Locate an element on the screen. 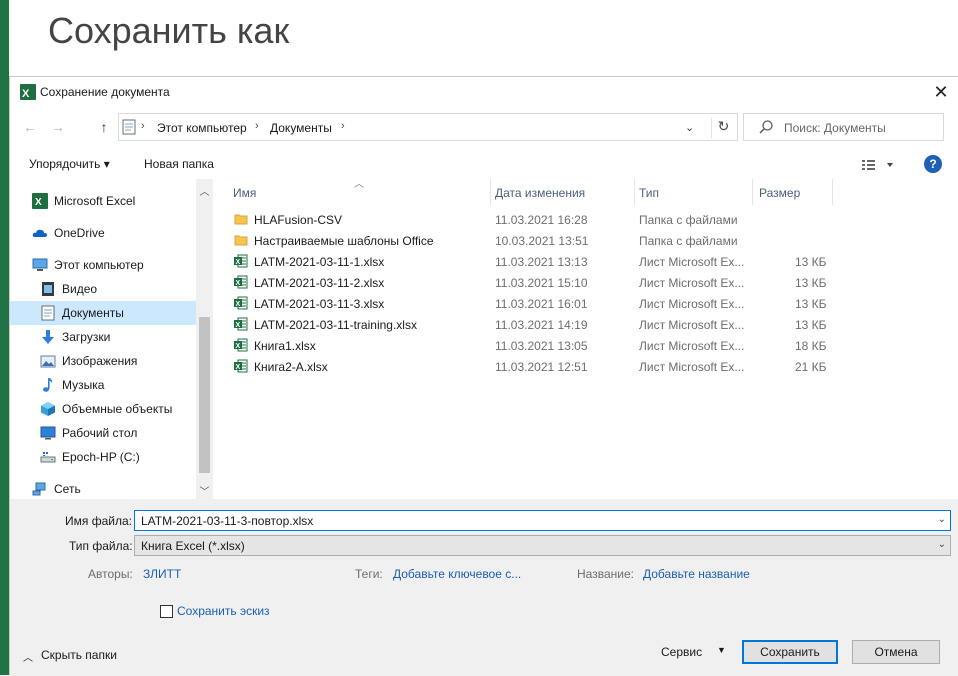 Image resolution: width=958 pixels, height=676 pixels. file-size: 13 КБ is located at coordinates (811, 262).